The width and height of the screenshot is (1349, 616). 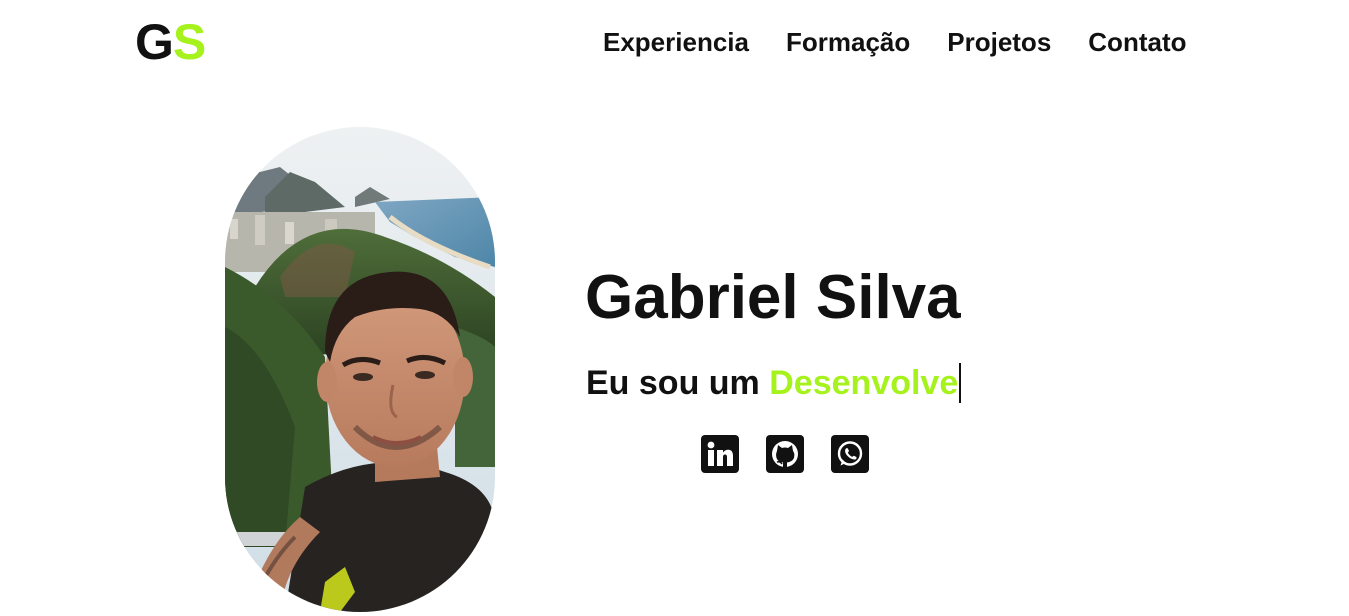 What do you see at coordinates (850, 454) in the screenshot?
I see `whatsapp-icon` at bounding box center [850, 454].